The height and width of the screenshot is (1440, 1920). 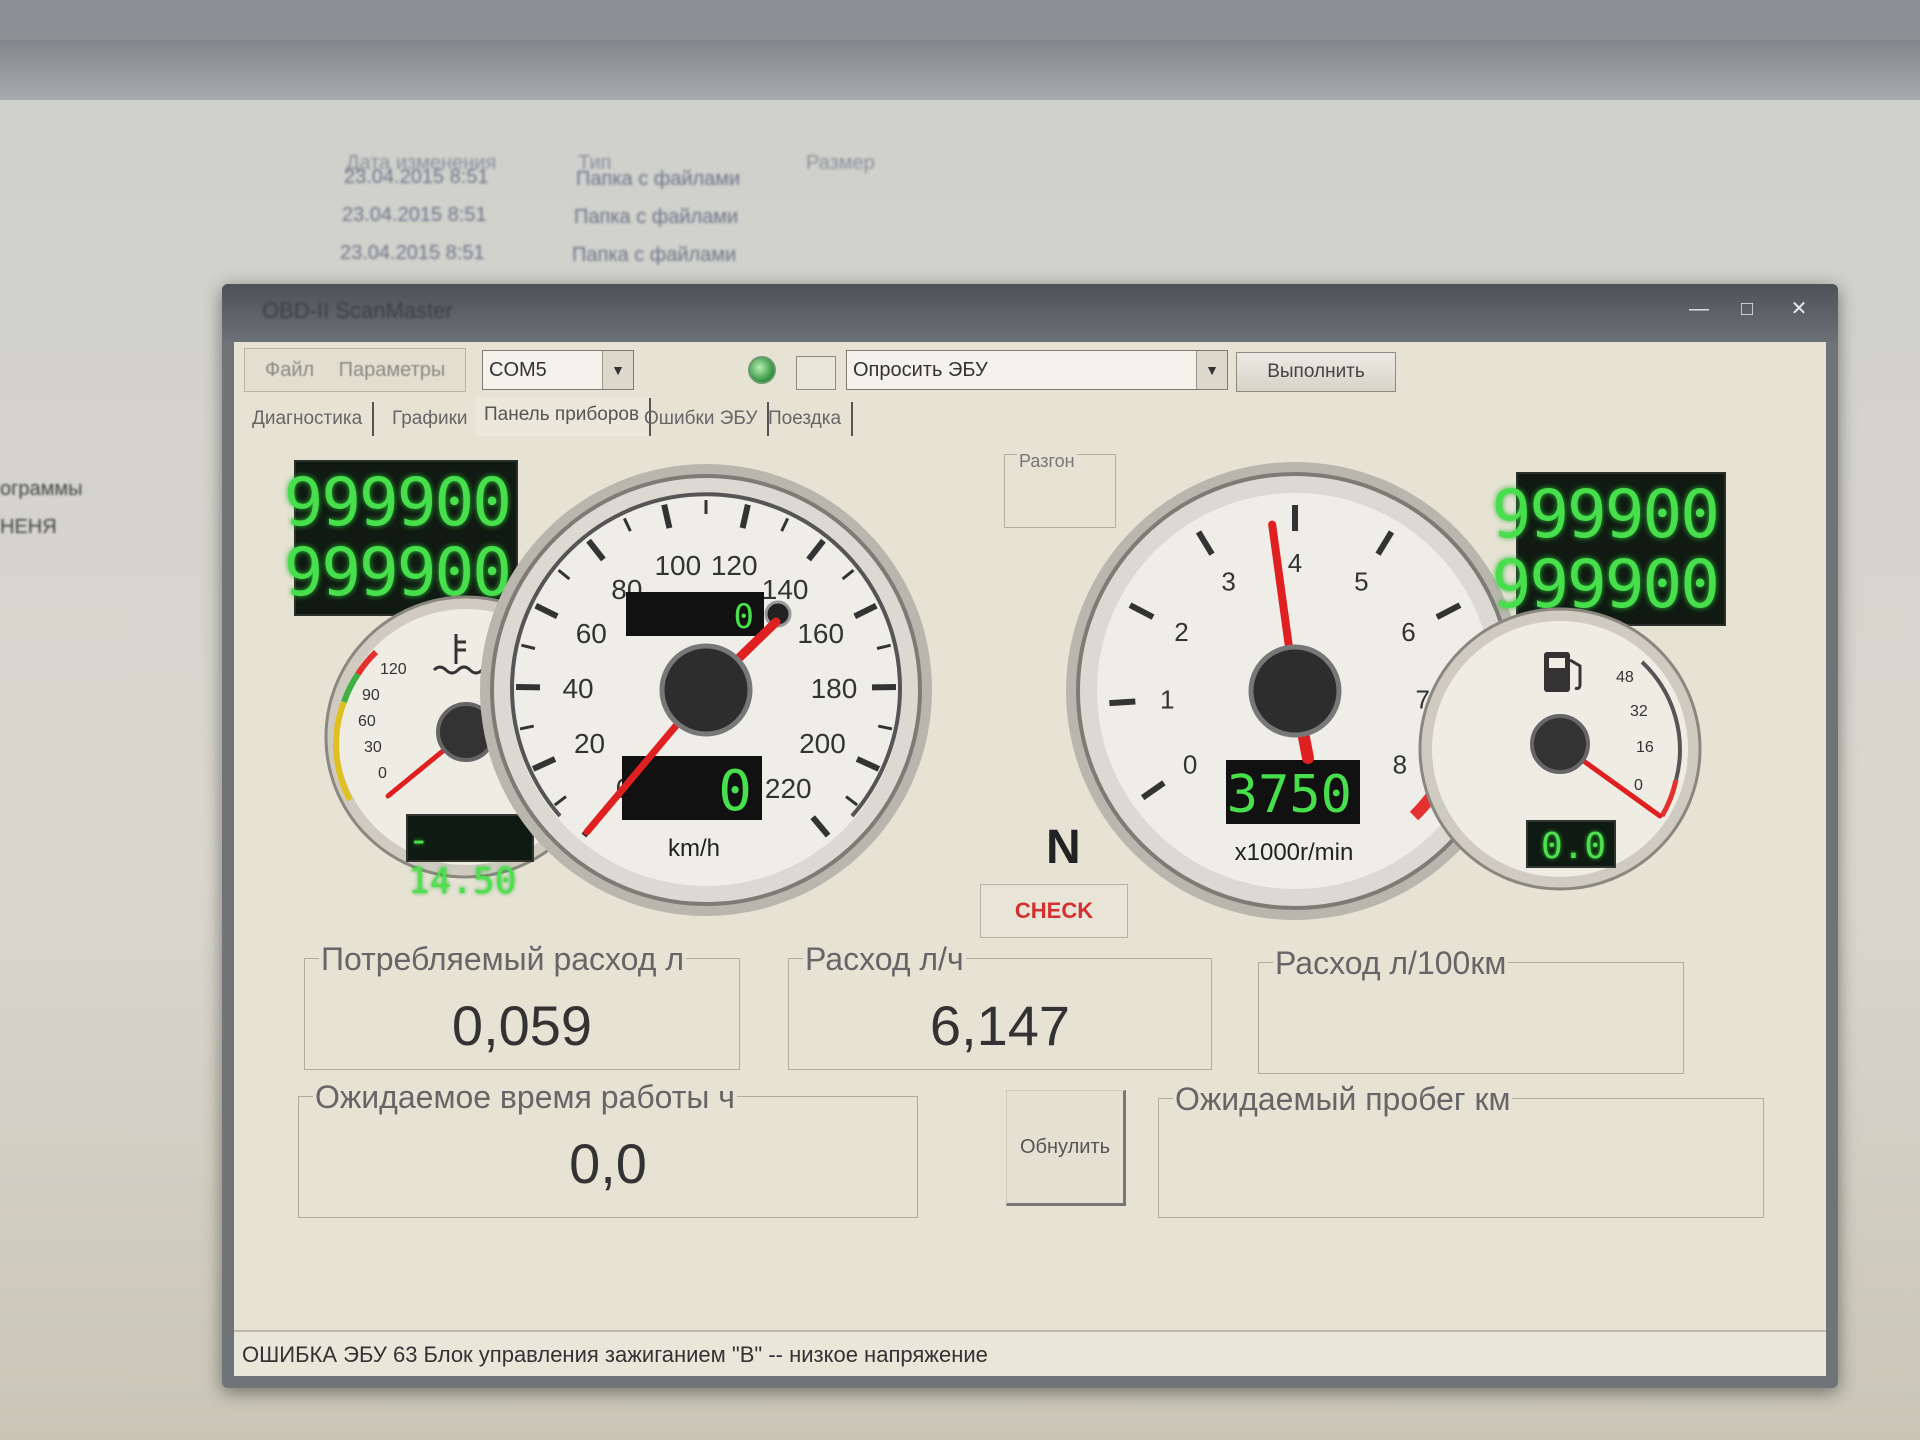 I want to click on odometer-right-top: 999900, so click(x=1605, y=514).